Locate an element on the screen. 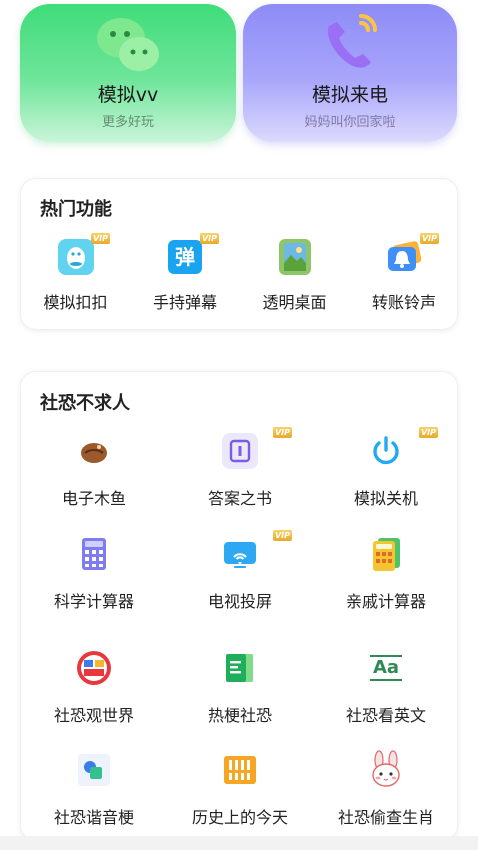 This screenshot has height=850, width=478. bottom-bar is located at coordinates (239, 843).